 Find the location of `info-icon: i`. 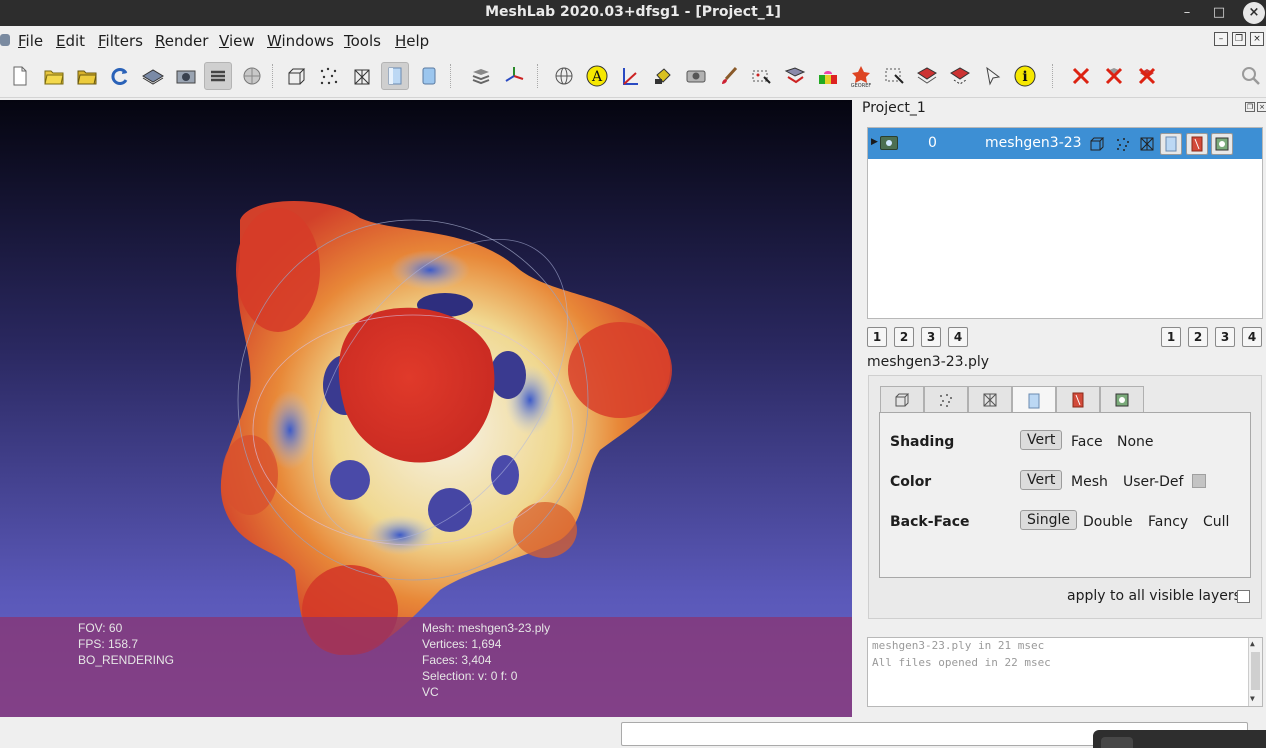

info-icon: i is located at coordinates (1025, 76).